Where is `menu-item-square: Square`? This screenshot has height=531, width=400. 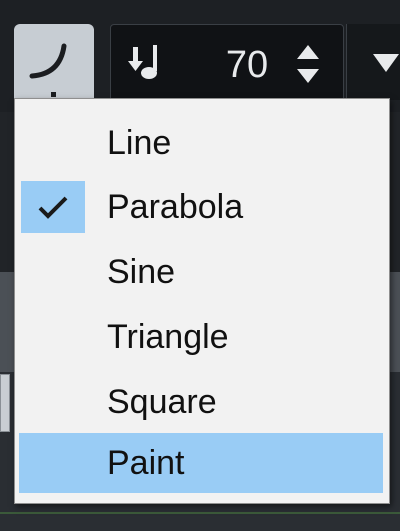 menu-item-square: Square is located at coordinates (201, 402).